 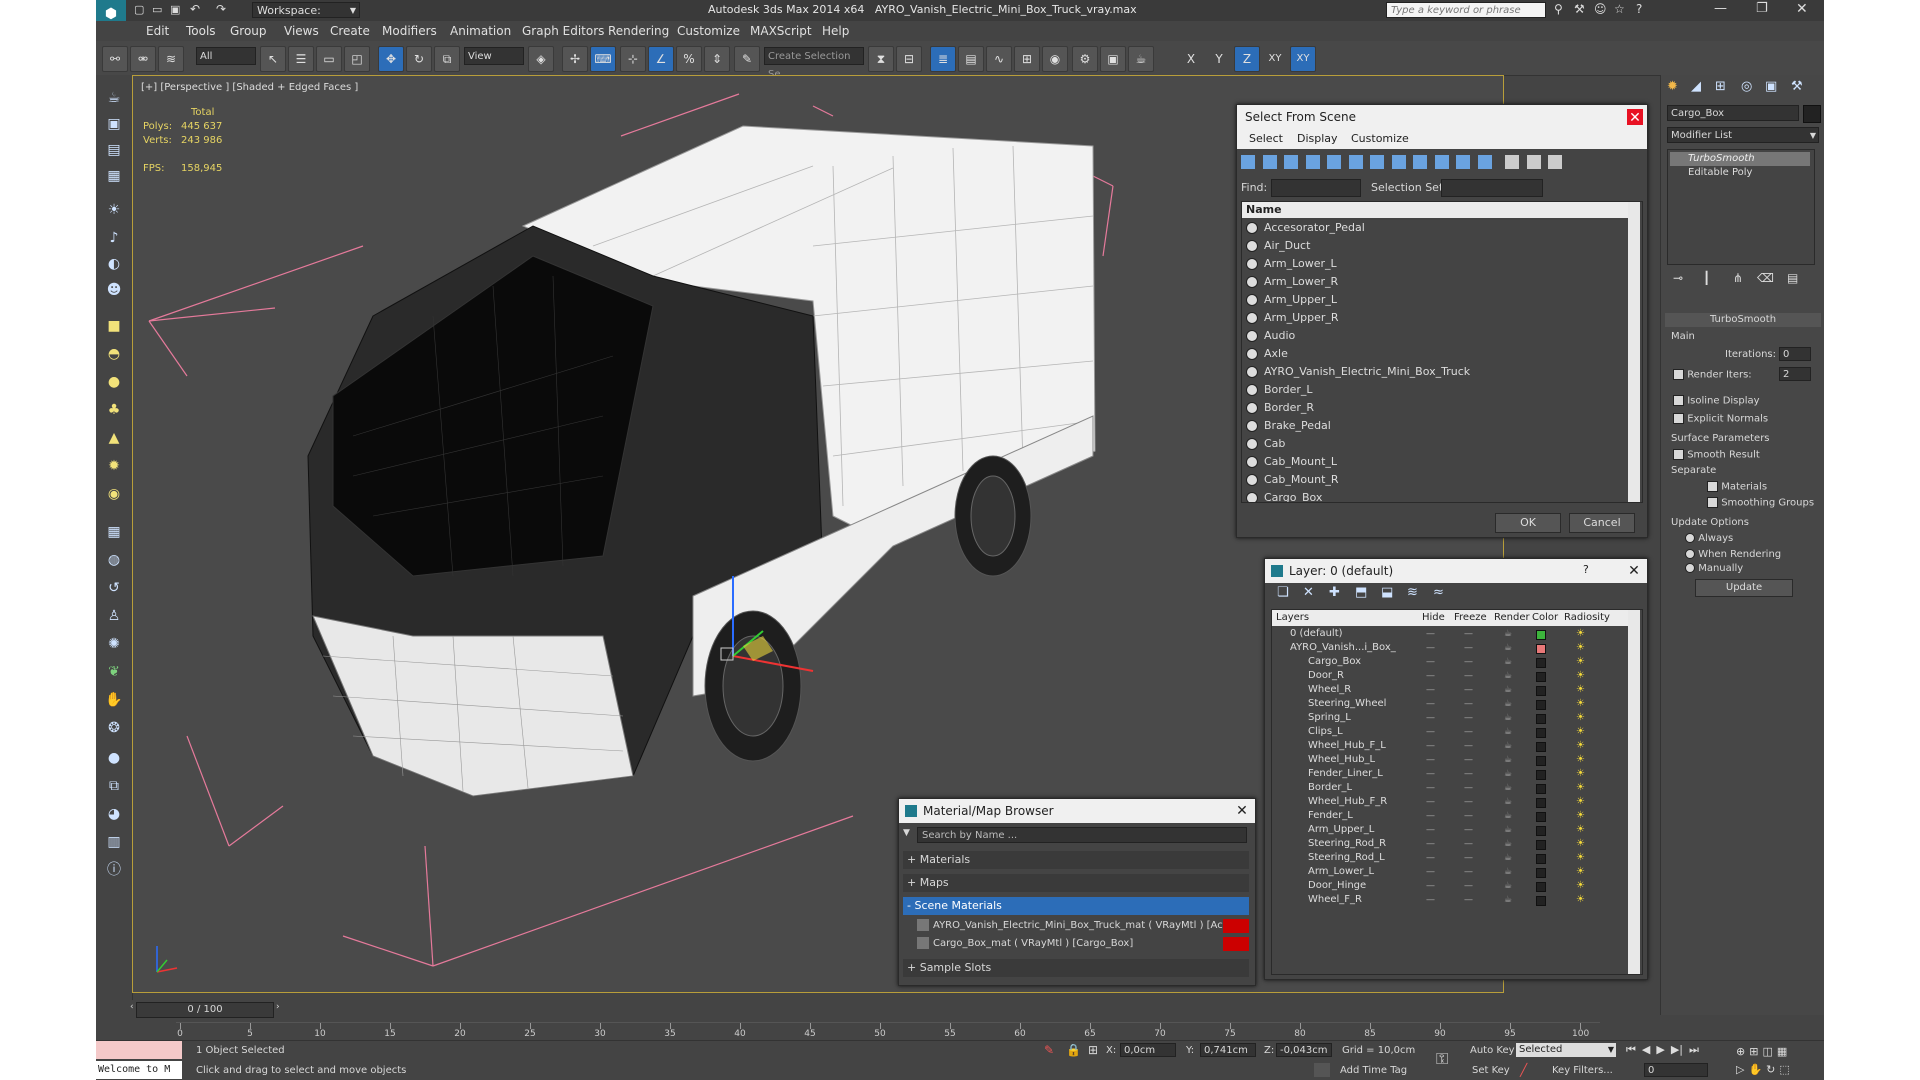 What do you see at coordinates (1753, 1051) in the screenshot?
I see `zoom-all-icon: ⊞` at bounding box center [1753, 1051].